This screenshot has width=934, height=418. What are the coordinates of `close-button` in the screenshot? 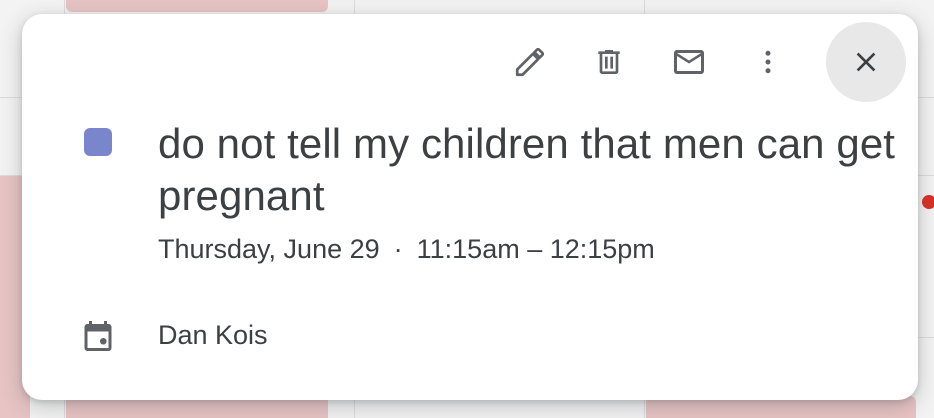 It's located at (866, 62).